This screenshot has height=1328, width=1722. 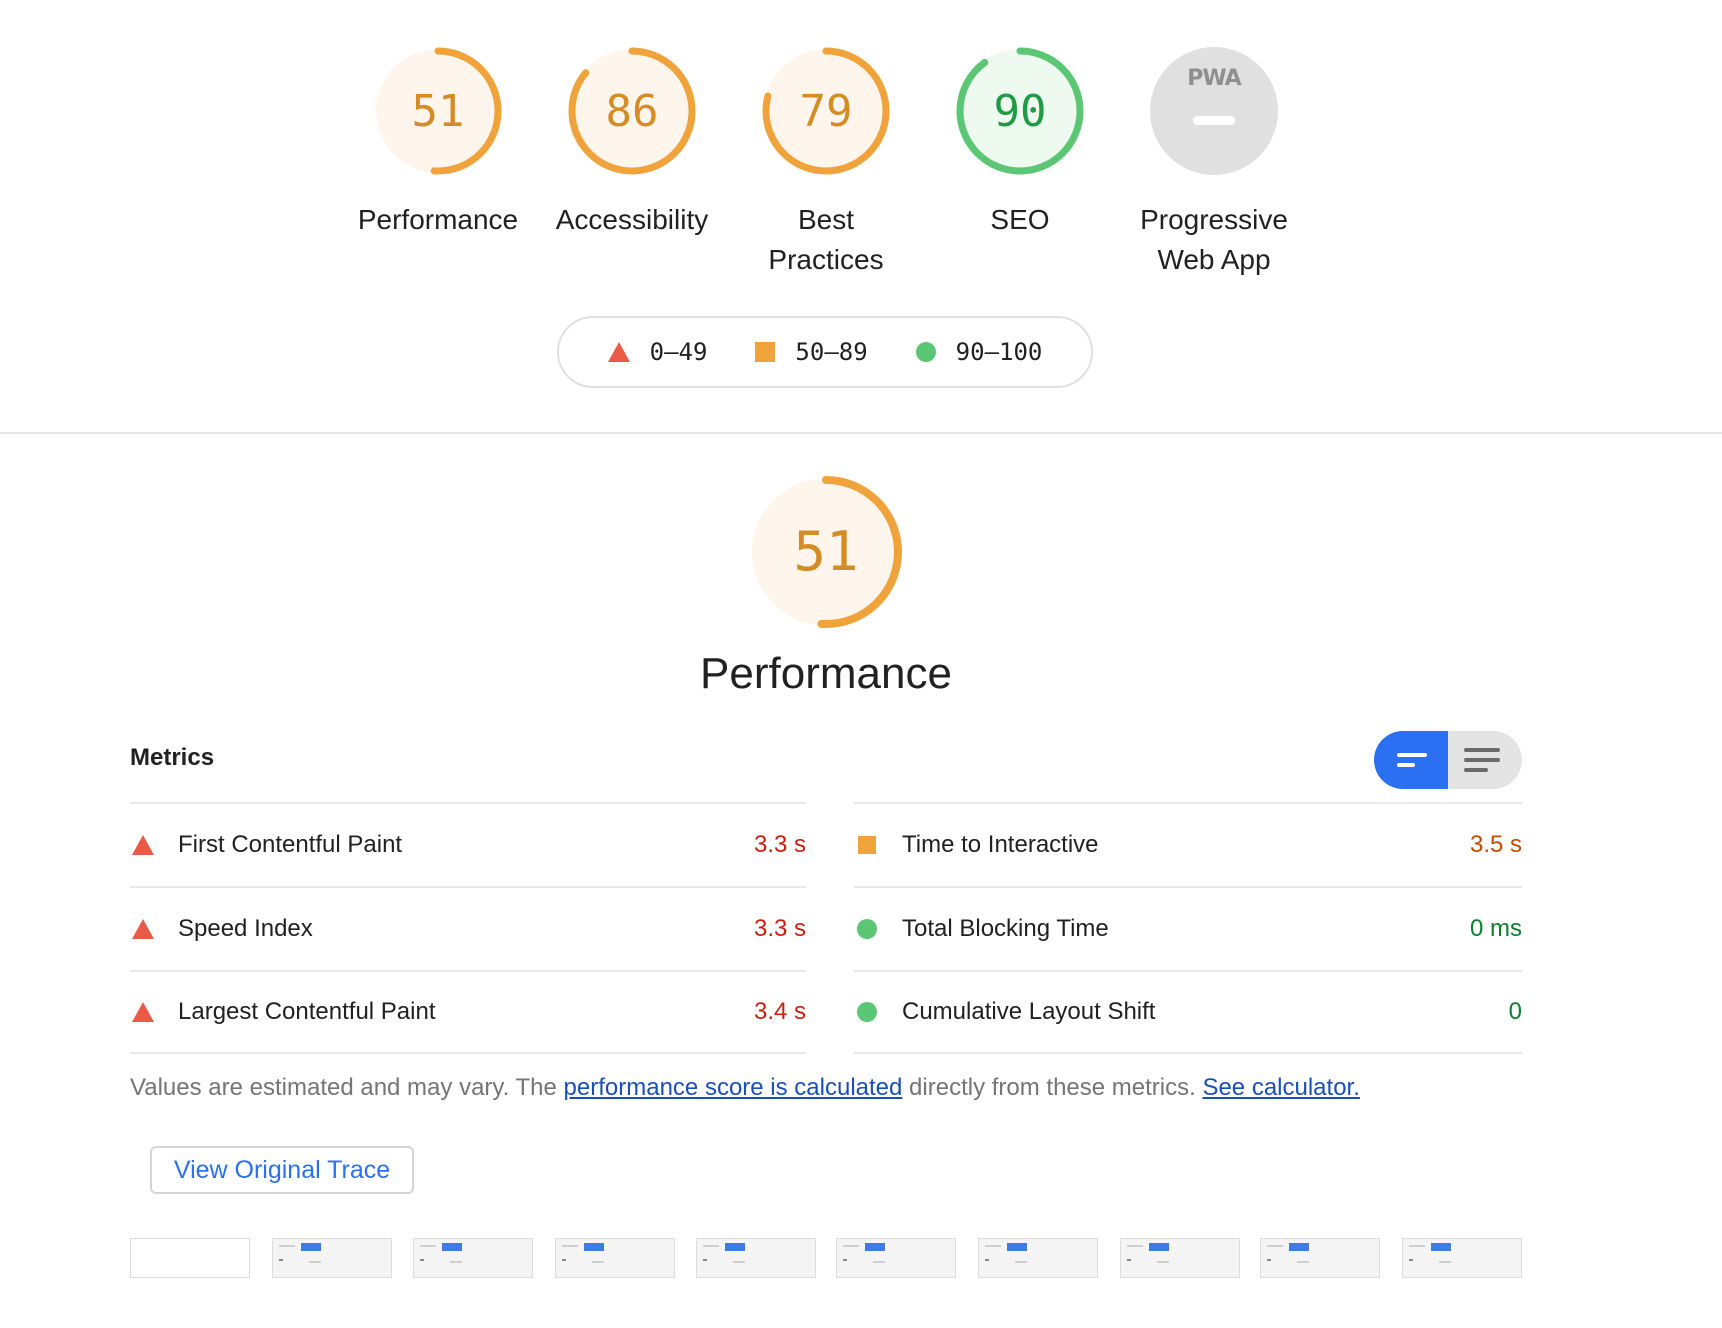 What do you see at coordinates (245, 928) in the screenshot?
I see `metric-name: Speed Index` at bounding box center [245, 928].